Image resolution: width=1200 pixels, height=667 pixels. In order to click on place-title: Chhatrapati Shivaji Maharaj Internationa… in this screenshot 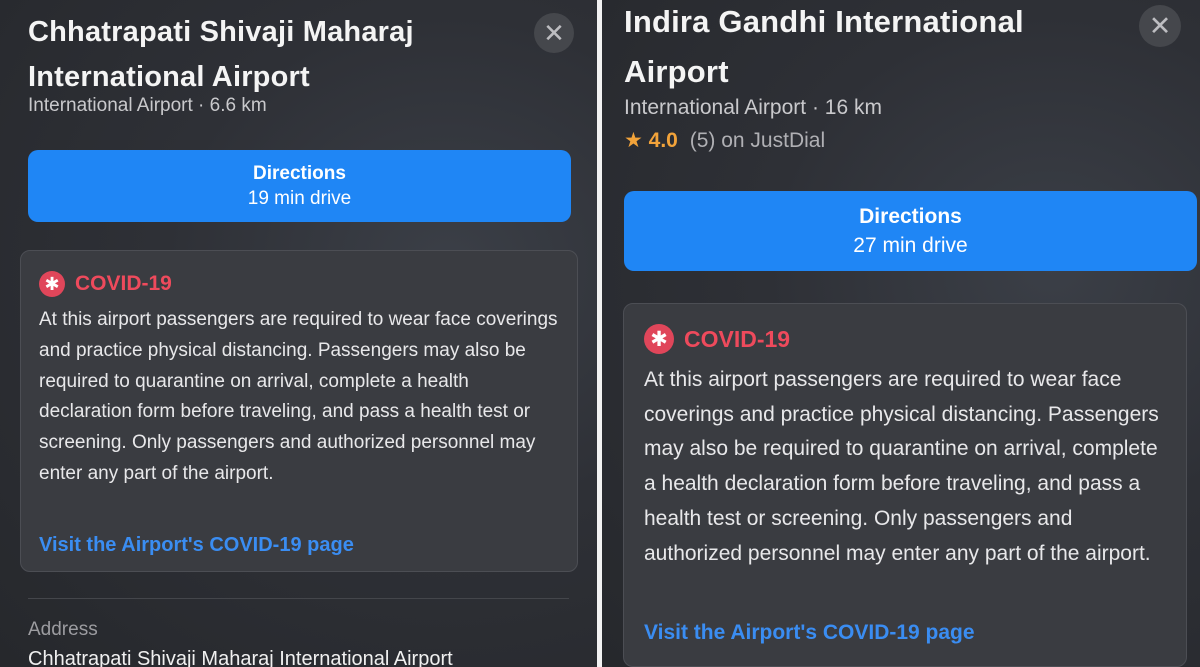, I will do `click(221, 54)`.